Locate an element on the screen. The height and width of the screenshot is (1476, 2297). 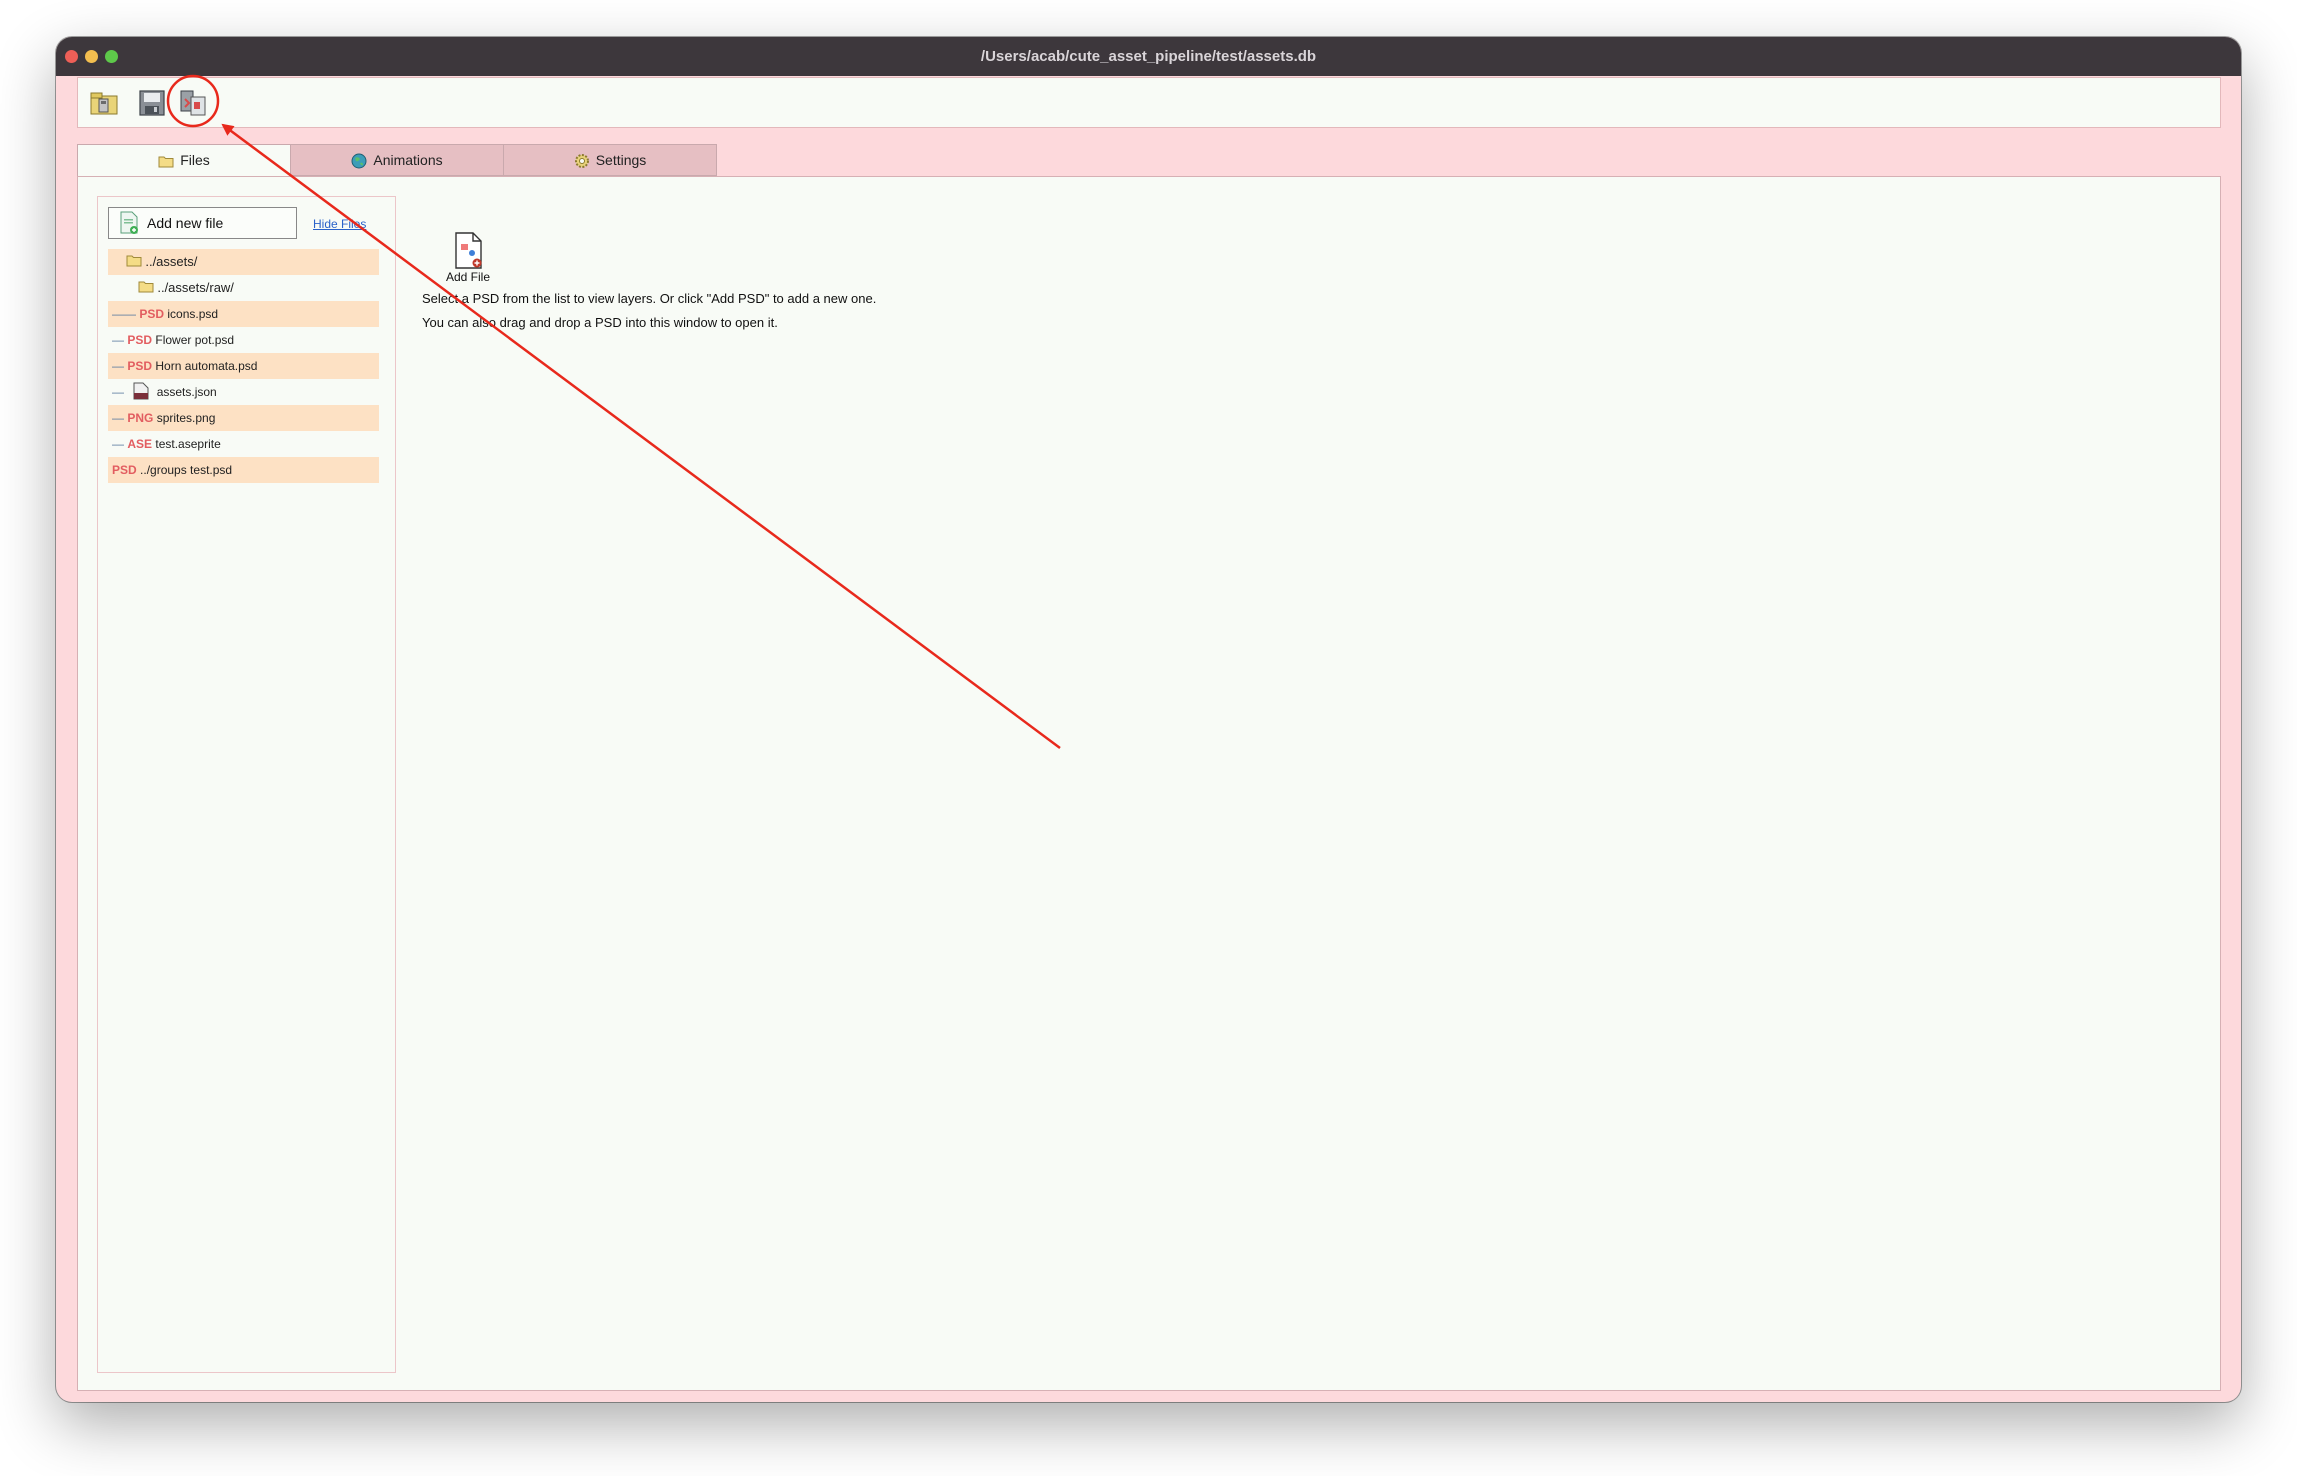
file-name: Flower pot.psd is located at coordinates (195, 340).